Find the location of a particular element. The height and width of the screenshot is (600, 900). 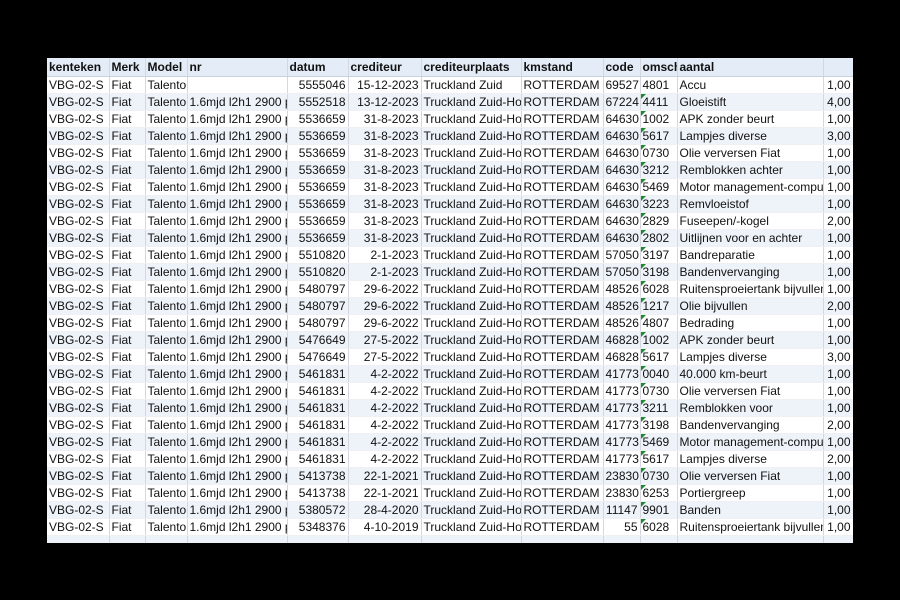

cell: 5552518 is located at coordinates (318, 102).